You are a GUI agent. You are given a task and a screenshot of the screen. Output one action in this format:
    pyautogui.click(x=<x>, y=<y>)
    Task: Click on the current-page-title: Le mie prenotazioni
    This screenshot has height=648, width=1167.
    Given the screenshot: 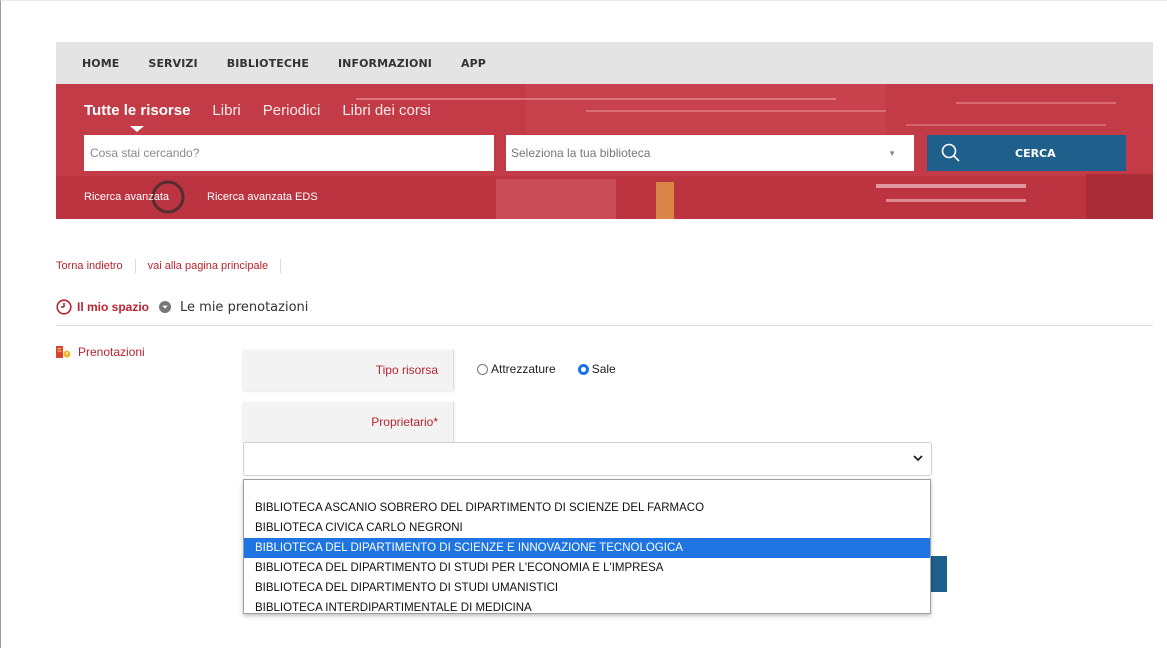 What is the action you would take?
    pyautogui.click(x=244, y=307)
    